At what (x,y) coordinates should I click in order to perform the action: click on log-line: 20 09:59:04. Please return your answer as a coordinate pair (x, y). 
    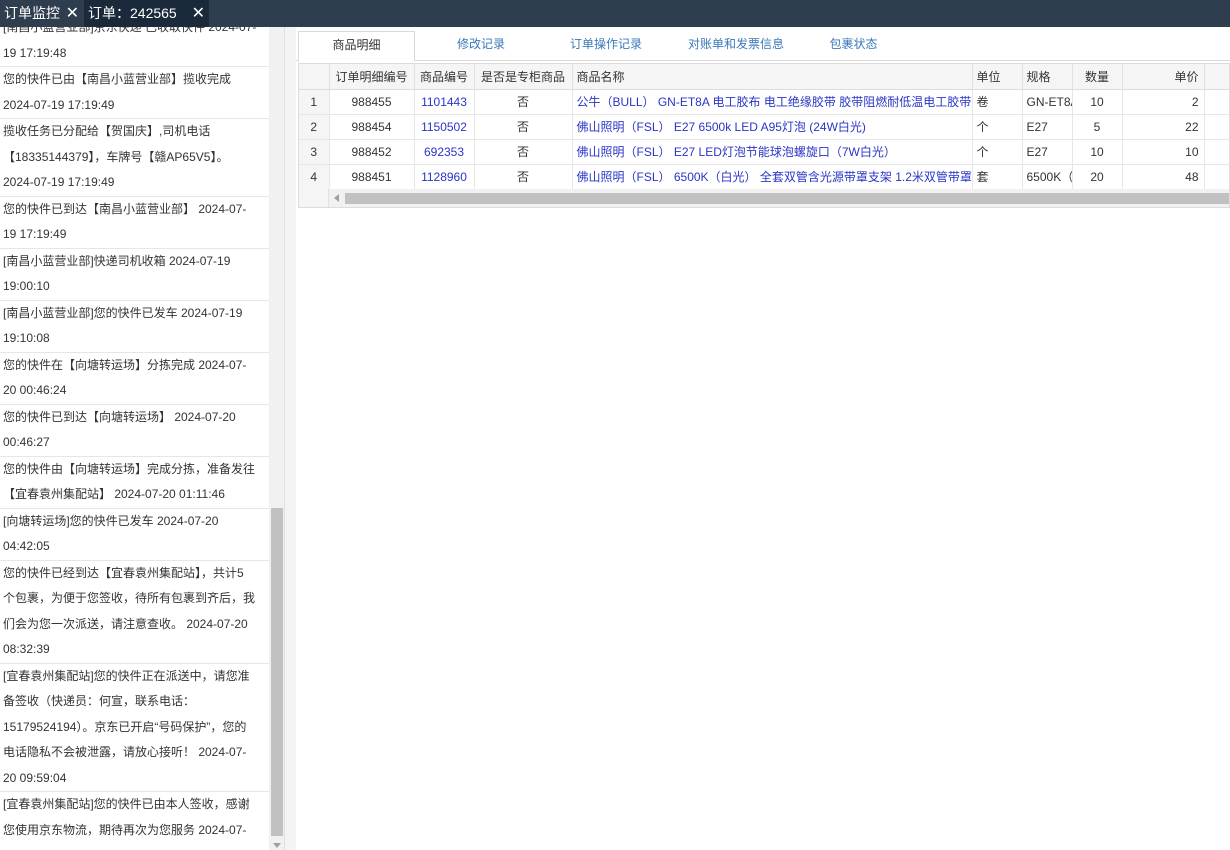
    Looking at the image, I should click on (35, 777).